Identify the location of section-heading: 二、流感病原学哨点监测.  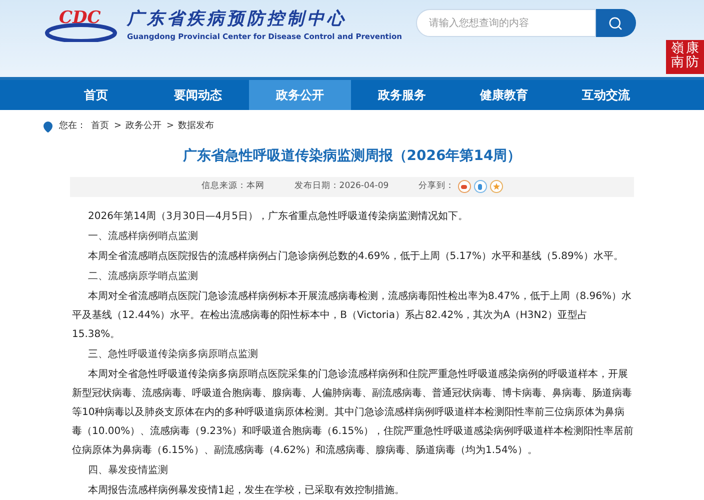
(143, 277).